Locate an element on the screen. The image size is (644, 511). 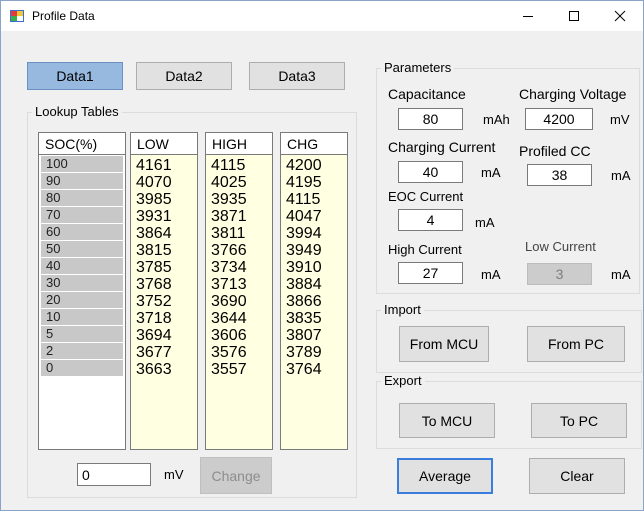
soc-cell: 80 is located at coordinates (82, 198).